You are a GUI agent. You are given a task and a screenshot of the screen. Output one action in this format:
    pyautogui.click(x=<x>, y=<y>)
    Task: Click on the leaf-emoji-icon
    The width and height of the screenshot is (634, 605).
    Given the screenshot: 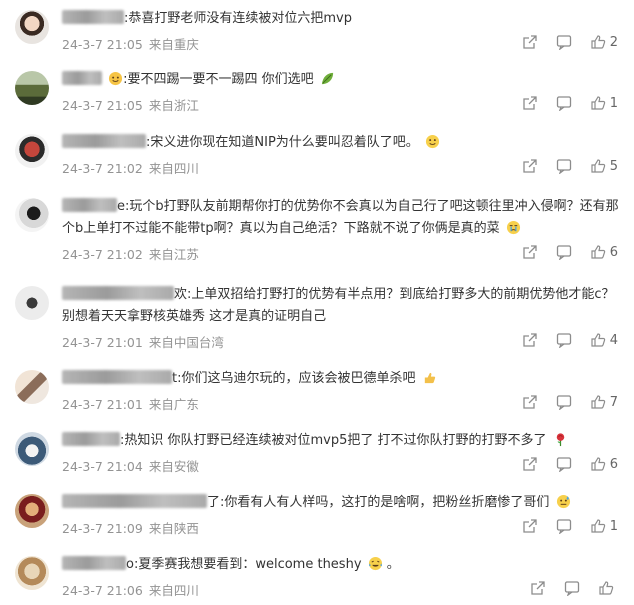 What is the action you would take?
    pyautogui.click(x=327, y=78)
    